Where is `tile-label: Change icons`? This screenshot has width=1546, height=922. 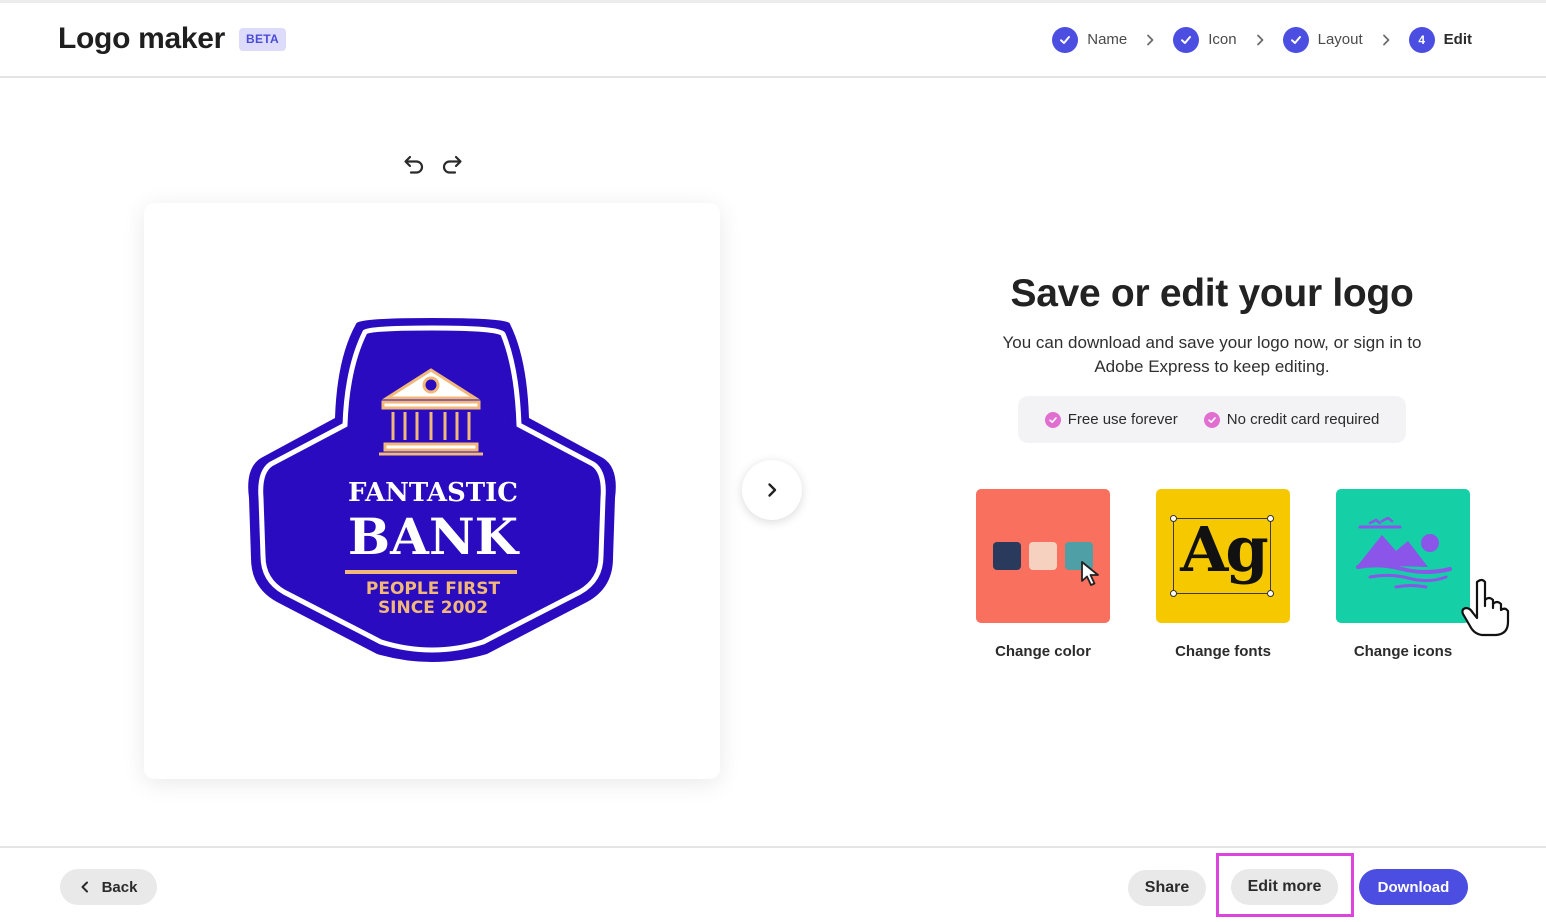
tile-label: Change icons is located at coordinates (1403, 651).